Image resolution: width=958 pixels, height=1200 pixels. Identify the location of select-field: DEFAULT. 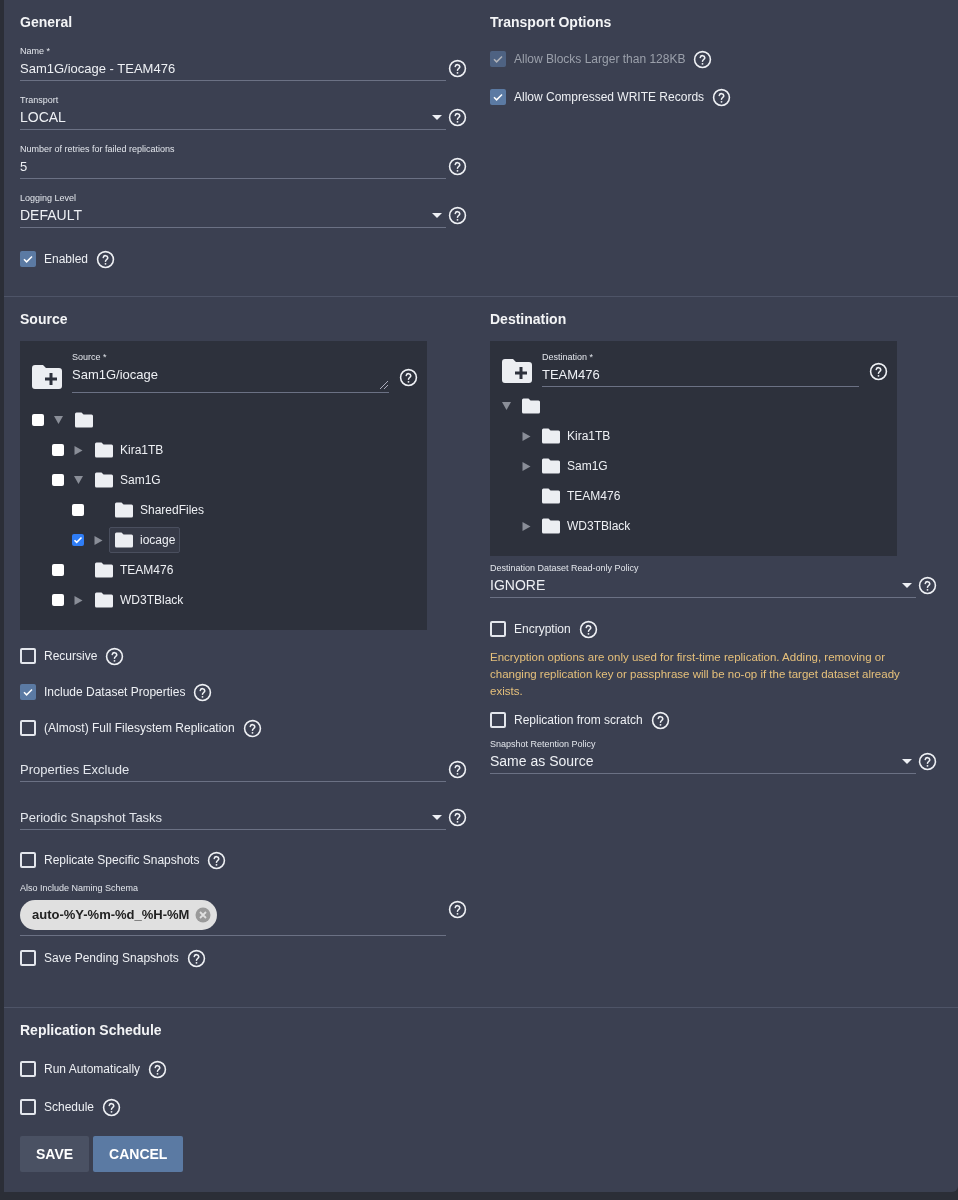
(233, 216).